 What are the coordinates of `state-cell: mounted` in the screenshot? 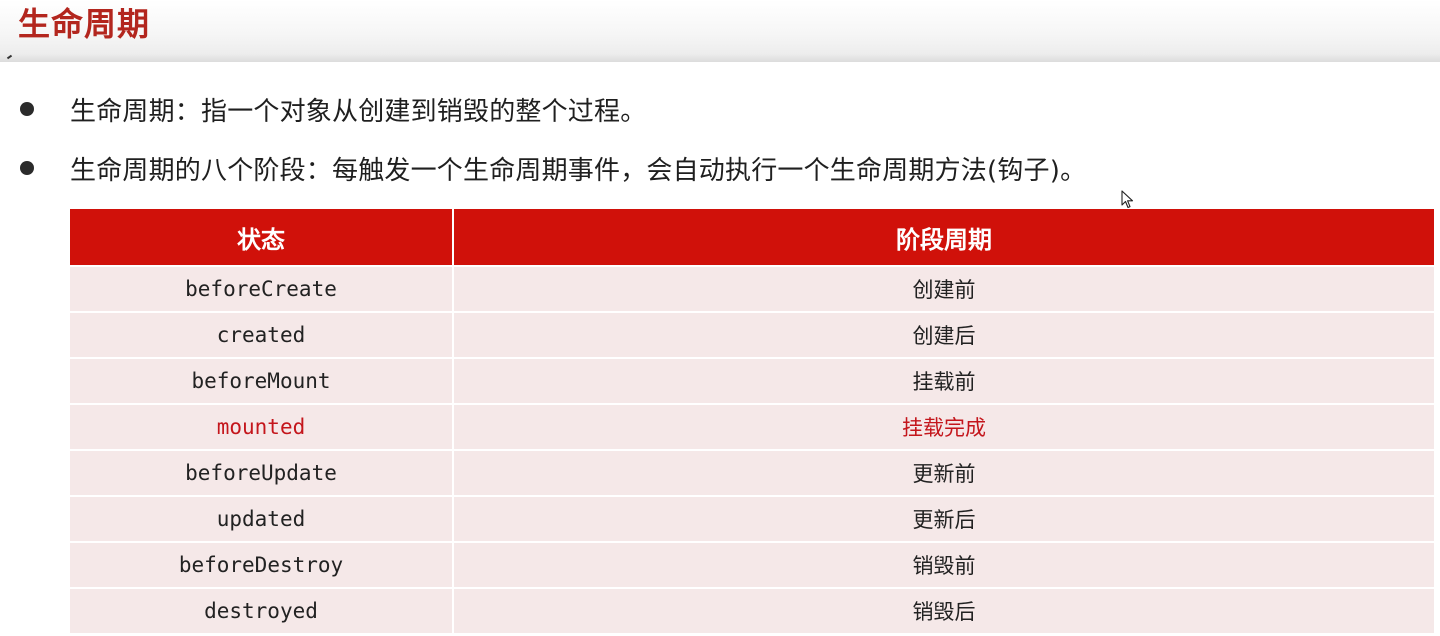 It's located at (262, 427).